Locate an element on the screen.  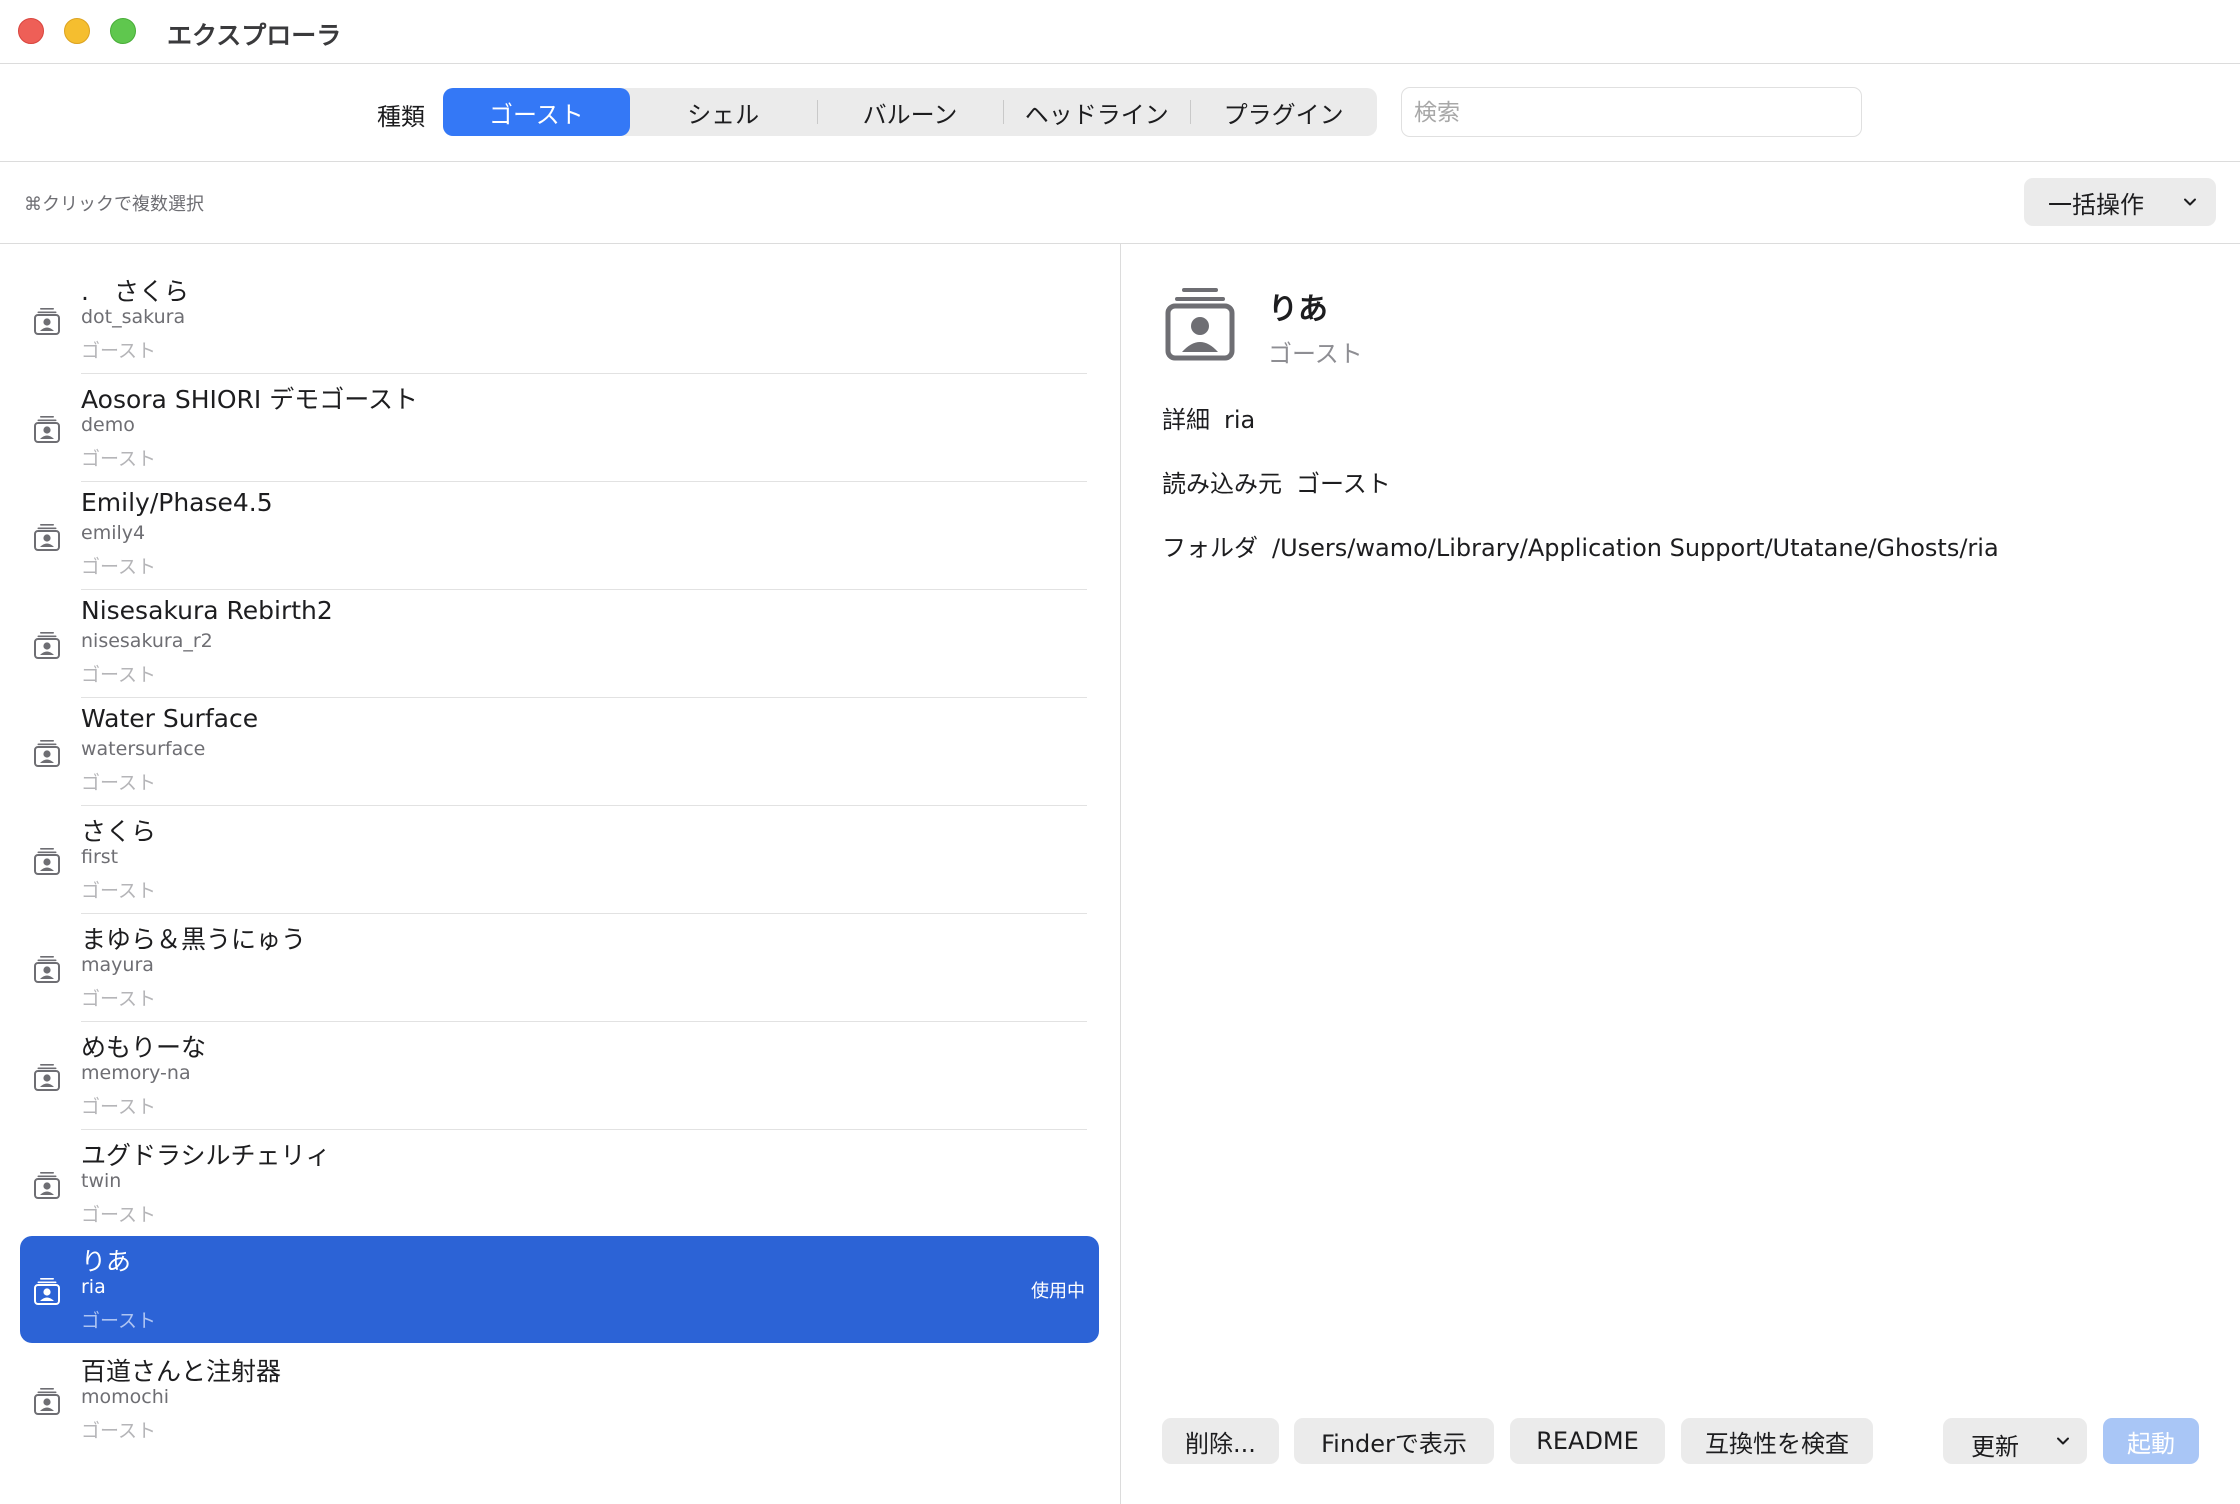
item-name: さくら is located at coordinates (119, 831).